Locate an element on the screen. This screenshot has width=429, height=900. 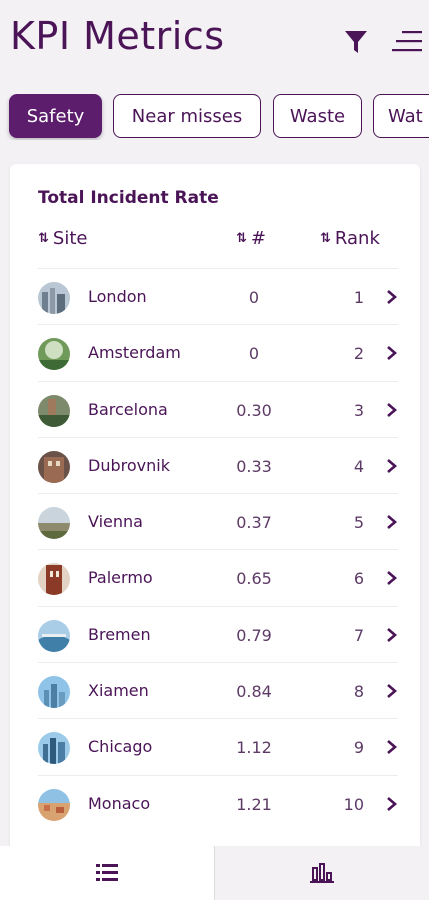
bottom-tab-bar is located at coordinates (214, 873).